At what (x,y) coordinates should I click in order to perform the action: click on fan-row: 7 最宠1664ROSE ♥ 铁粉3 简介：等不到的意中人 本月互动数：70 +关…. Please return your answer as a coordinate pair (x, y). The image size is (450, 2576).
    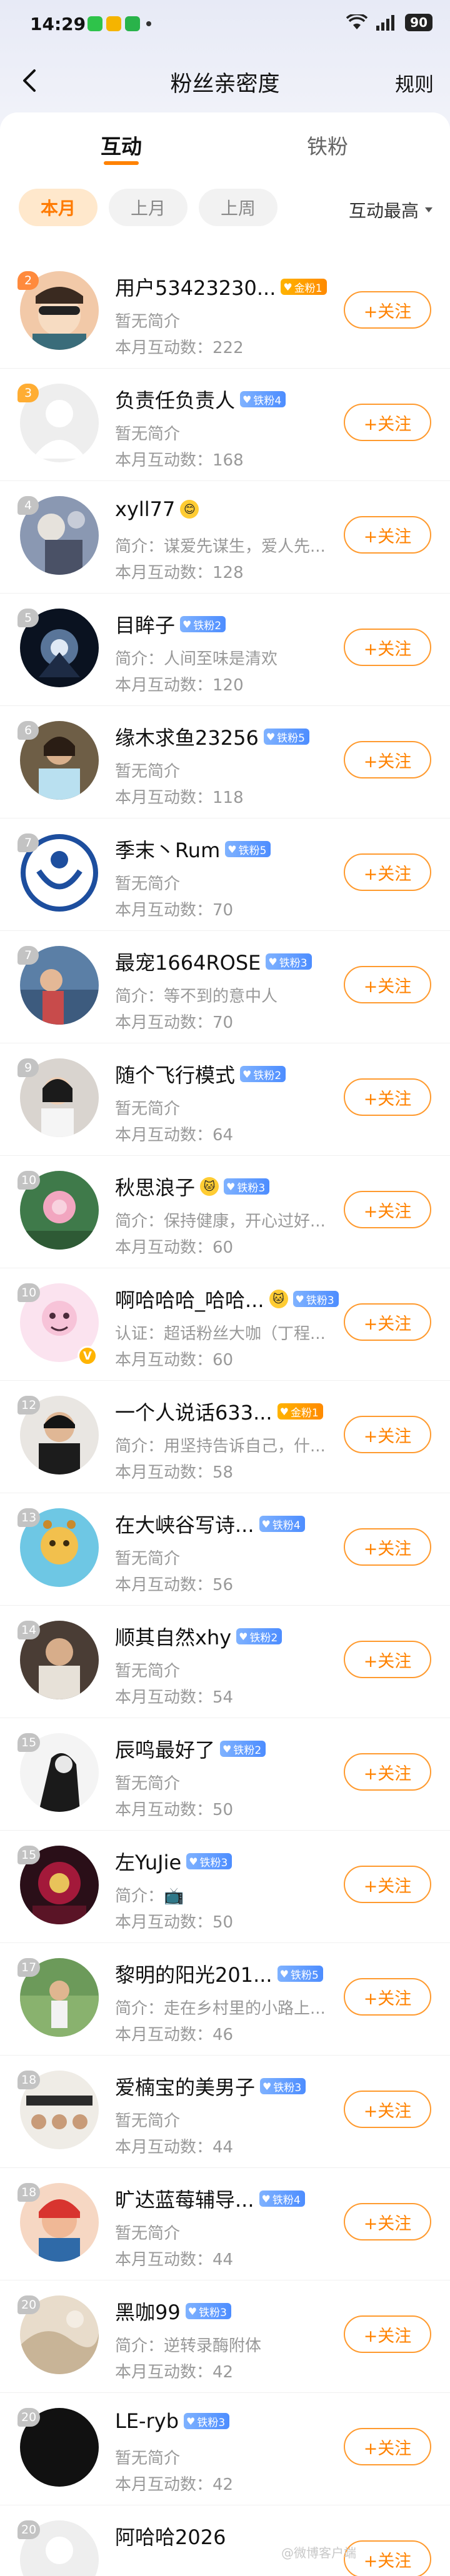
    Looking at the image, I should click on (225, 987).